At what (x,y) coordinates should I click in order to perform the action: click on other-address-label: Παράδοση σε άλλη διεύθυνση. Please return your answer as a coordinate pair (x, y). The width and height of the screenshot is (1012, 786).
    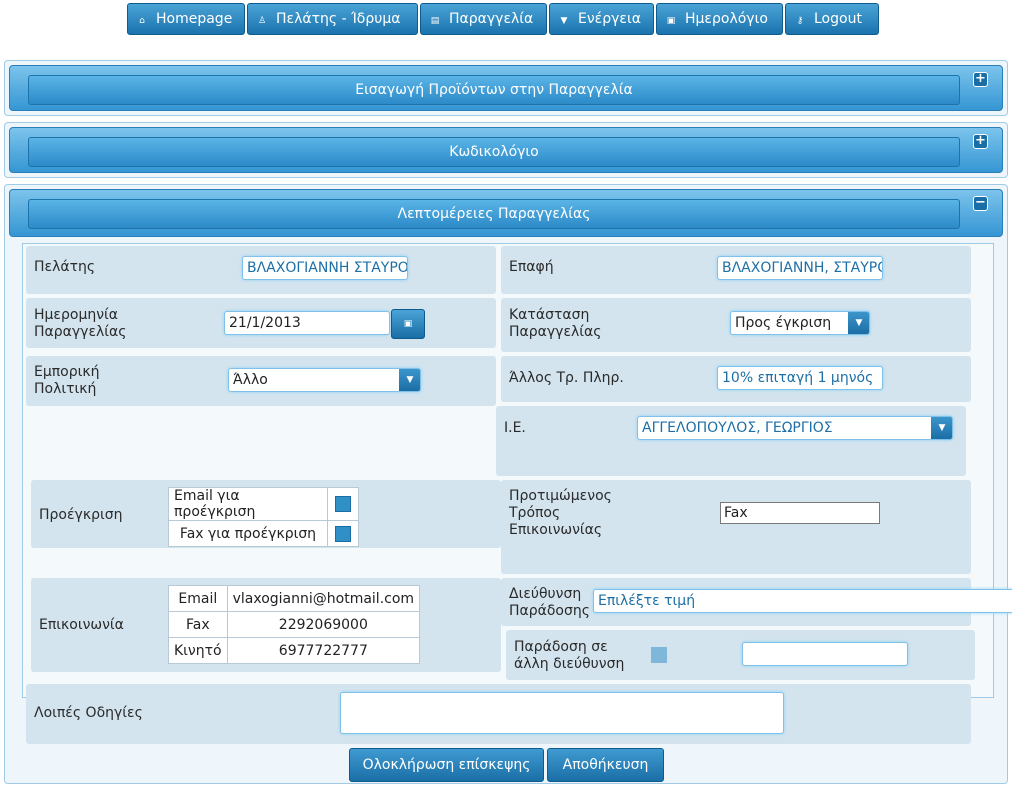
    Looking at the image, I should click on (569, 655).